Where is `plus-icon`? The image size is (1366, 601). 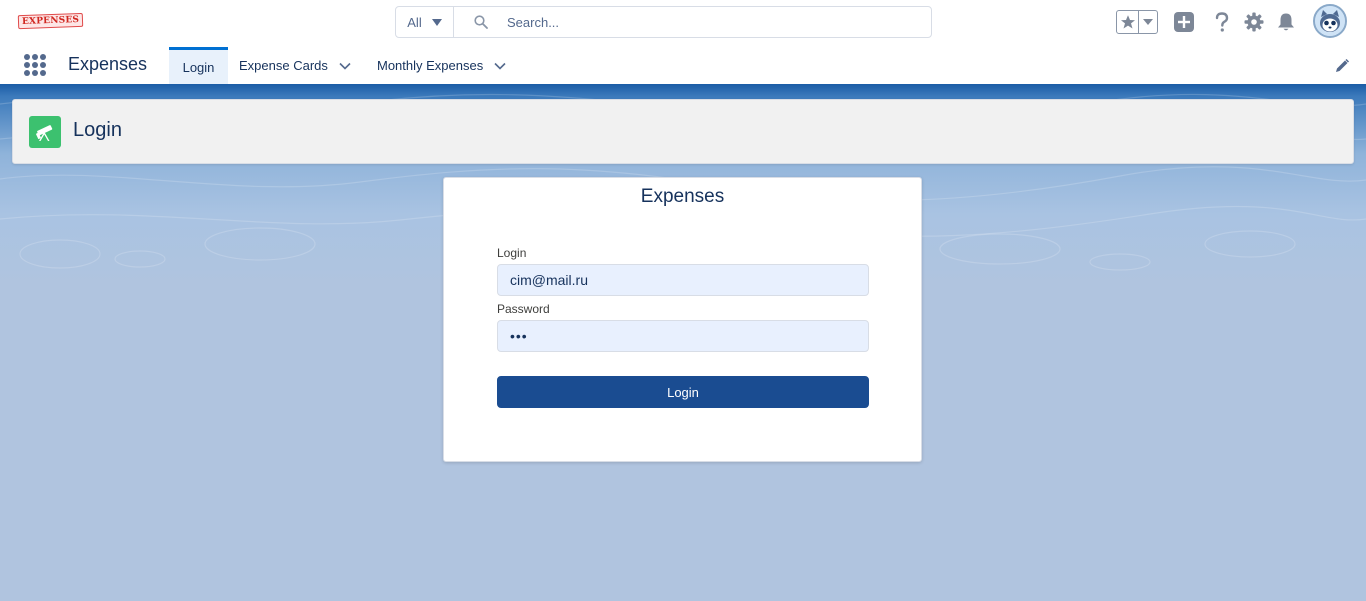 plus-icon is located at coordinates (1184, 22).